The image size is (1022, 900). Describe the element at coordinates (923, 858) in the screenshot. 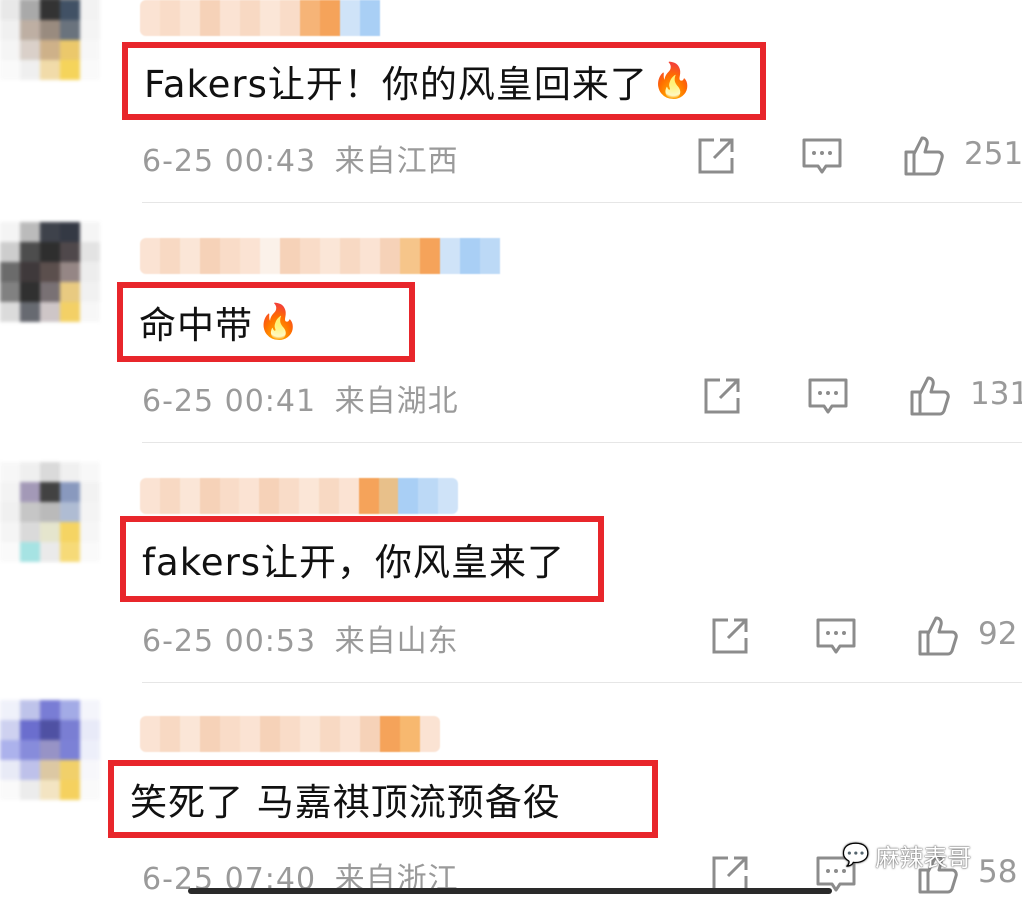

I see `watermark-text: 麻辣表哥` at that location.